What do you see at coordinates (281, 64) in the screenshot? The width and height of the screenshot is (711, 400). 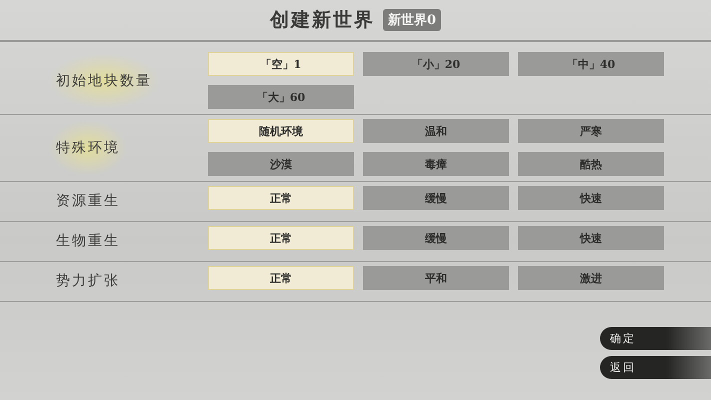 I see `option-button: 「空」1` at bounding box center [281, 64].